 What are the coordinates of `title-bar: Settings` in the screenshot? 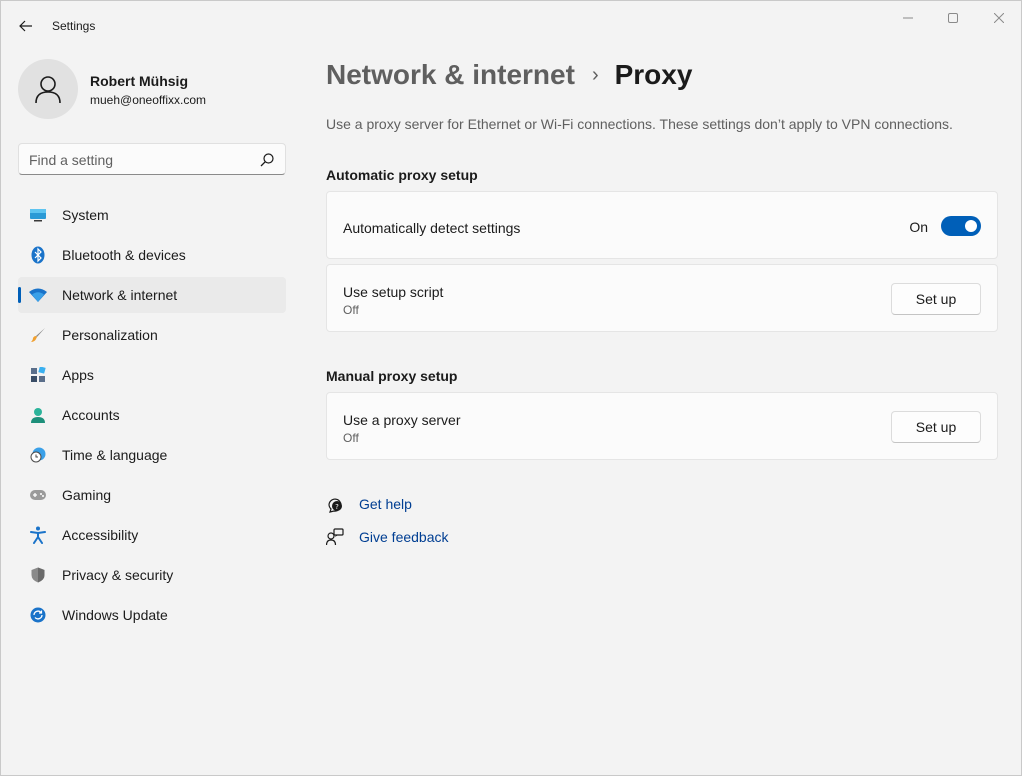 It's located at (511, 25).